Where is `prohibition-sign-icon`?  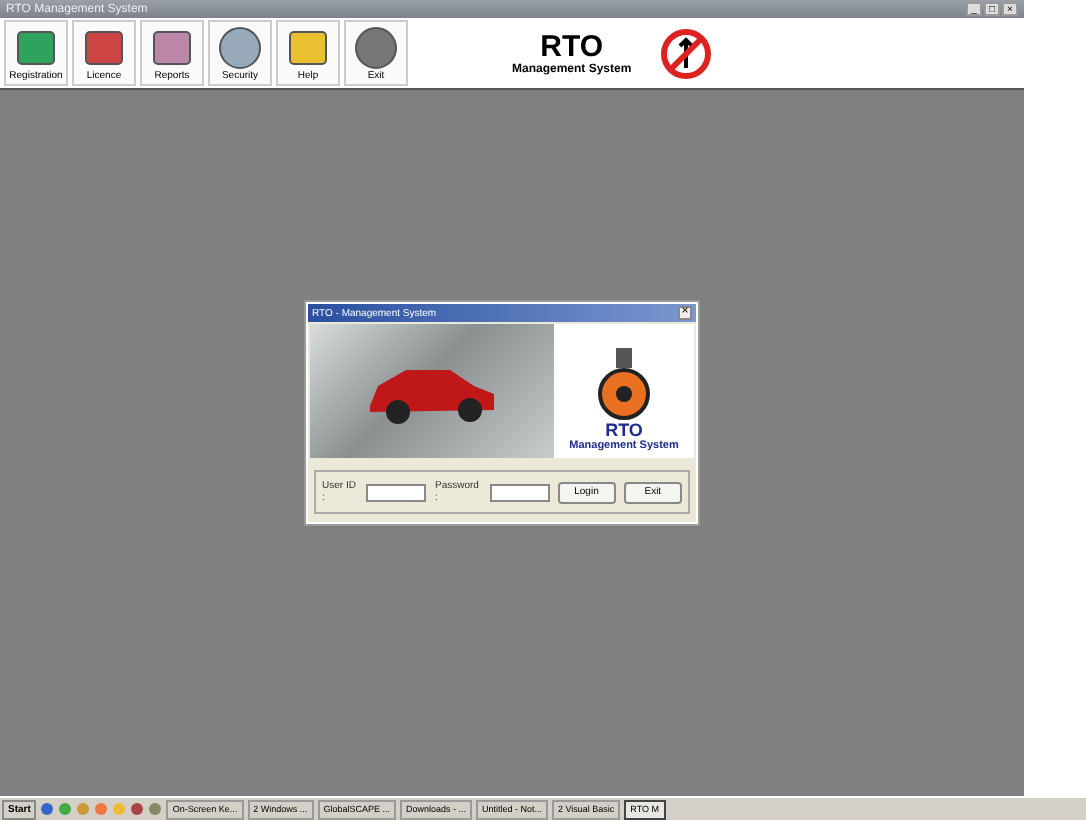
prohibition-sign-icon is located at coordinates (685, 53).